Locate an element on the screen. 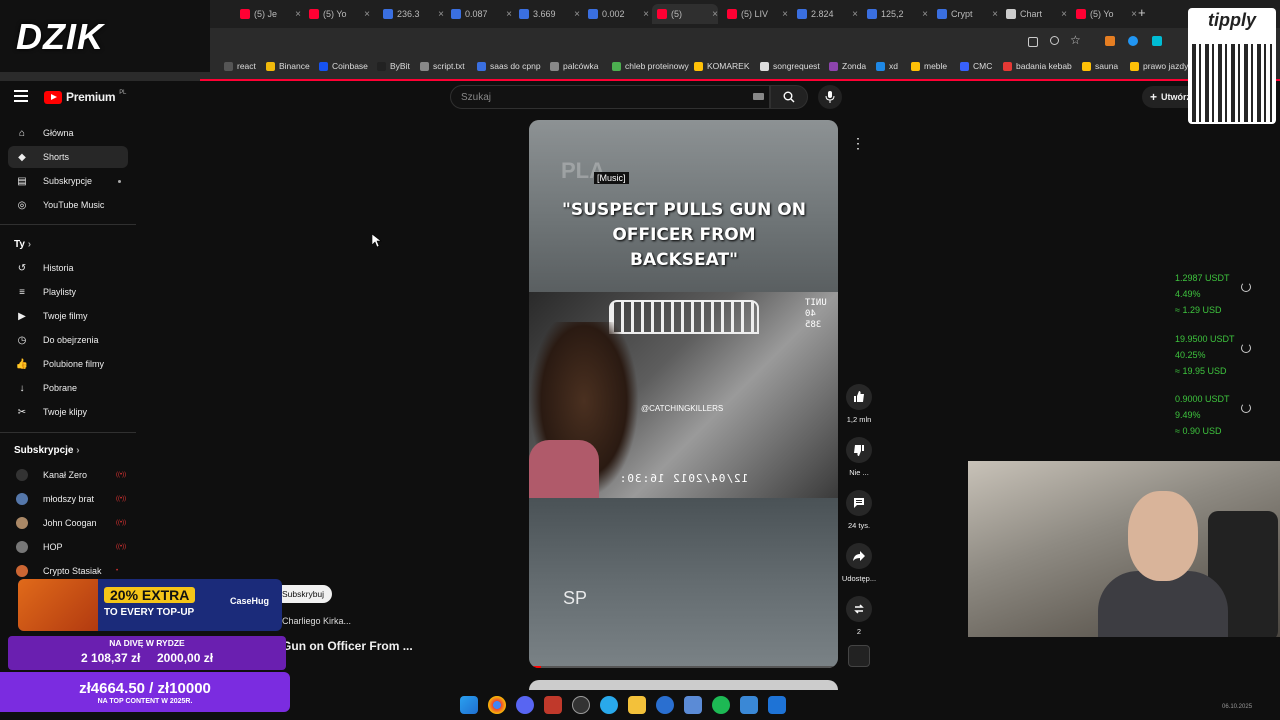 This screenshot has height=720, width=1280. browser-tab: Crypt × is located at coordinates (965, 14).